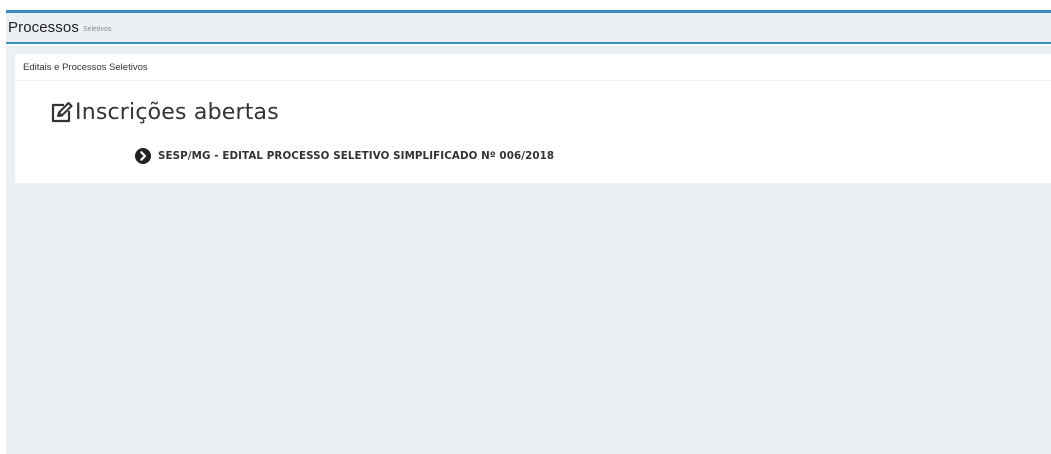 The height and width of the screenshot is (454, 1051). Describe the element at coordinates (143, 156) in the screenshot. I see `chevron-circle-right-icon` at that location.